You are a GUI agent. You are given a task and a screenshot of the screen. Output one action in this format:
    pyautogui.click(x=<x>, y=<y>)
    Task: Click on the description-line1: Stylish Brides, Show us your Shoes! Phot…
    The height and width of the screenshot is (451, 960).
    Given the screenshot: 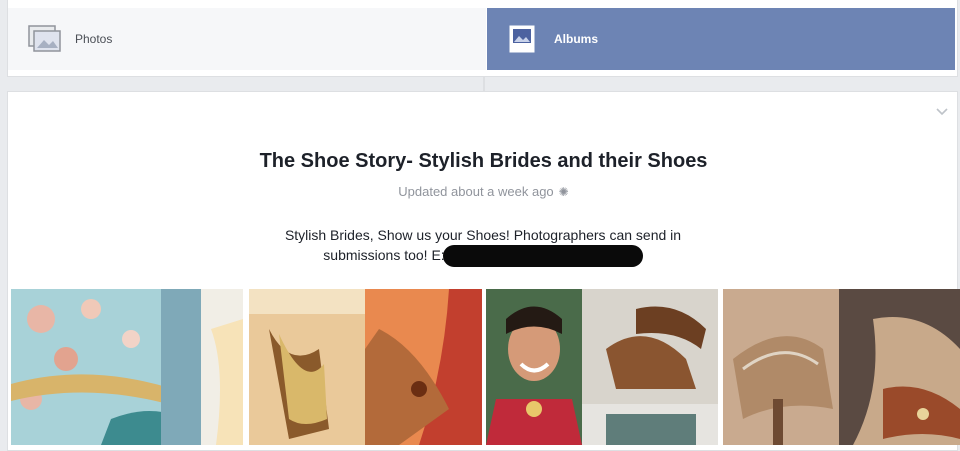 What is the action you would take?
    pyautogui.click(x=483, y=235)
    